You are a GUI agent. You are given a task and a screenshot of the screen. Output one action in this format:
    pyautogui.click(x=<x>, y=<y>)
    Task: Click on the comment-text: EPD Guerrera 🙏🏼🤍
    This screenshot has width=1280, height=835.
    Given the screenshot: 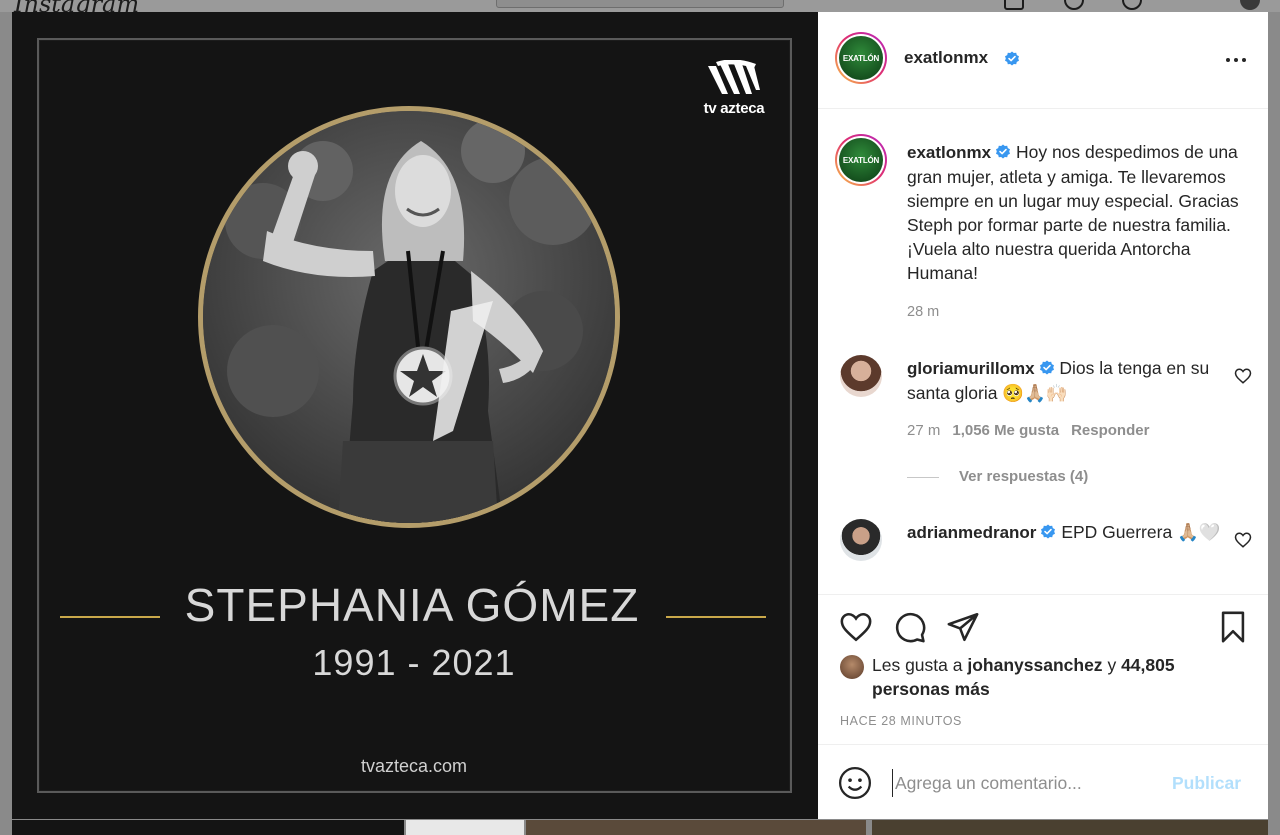 What is the action you would take?
    pyautogui.click(x=1141, y=532)
    